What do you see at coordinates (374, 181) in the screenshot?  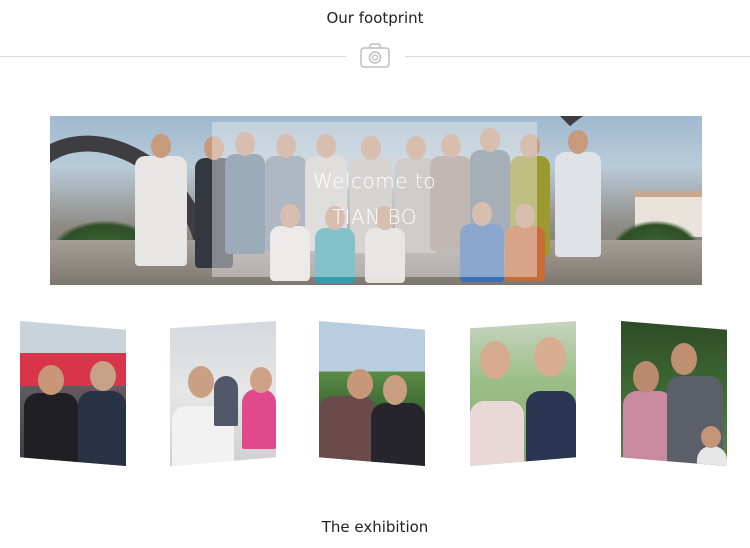 I see `welcome-heading: Welcome to` at bounding box center [374, 181].